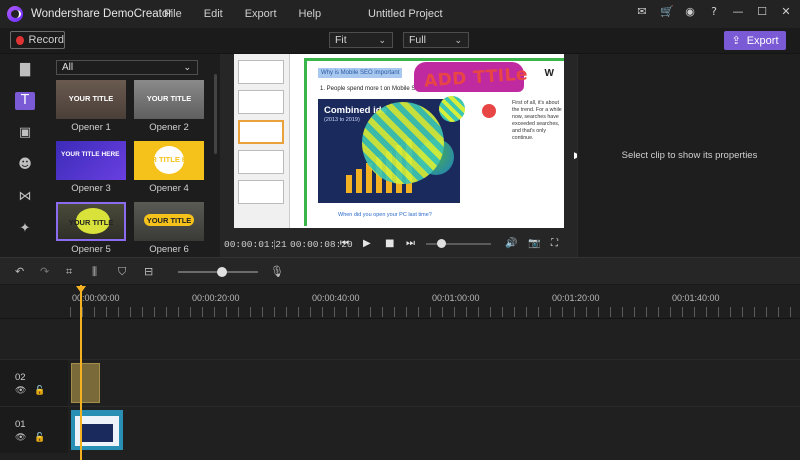 This screenshot has height=460, width=800. I want to click on folder-icon: ▇, so click(25, 70).